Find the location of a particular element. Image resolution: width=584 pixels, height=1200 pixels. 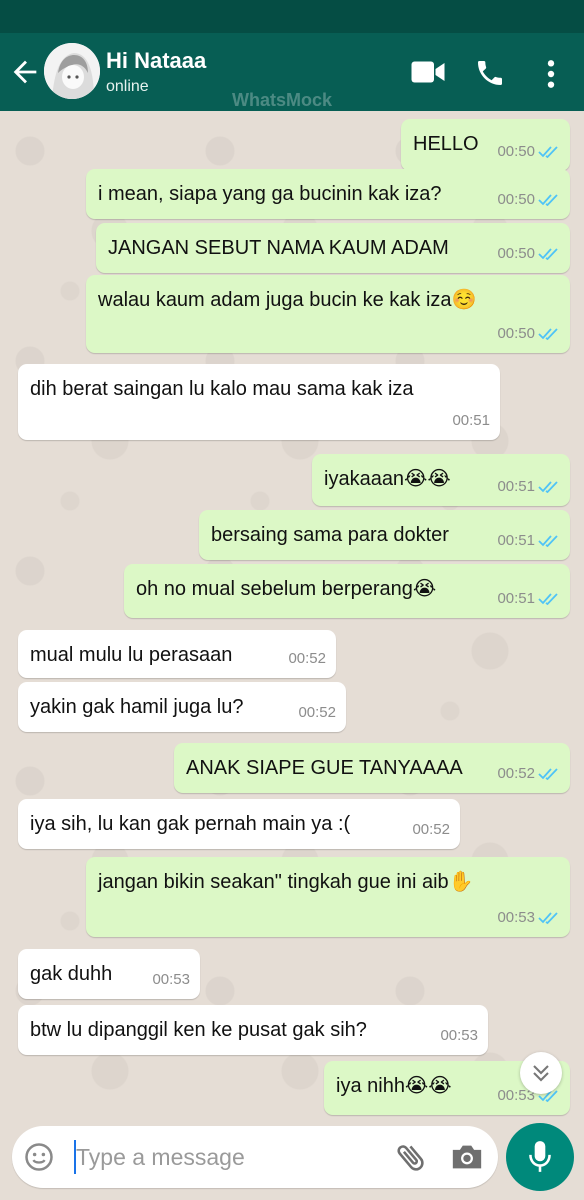

message-bubble-outgoing: iyakaaan😭😭 00:51 is located at coordinates (441, 480).